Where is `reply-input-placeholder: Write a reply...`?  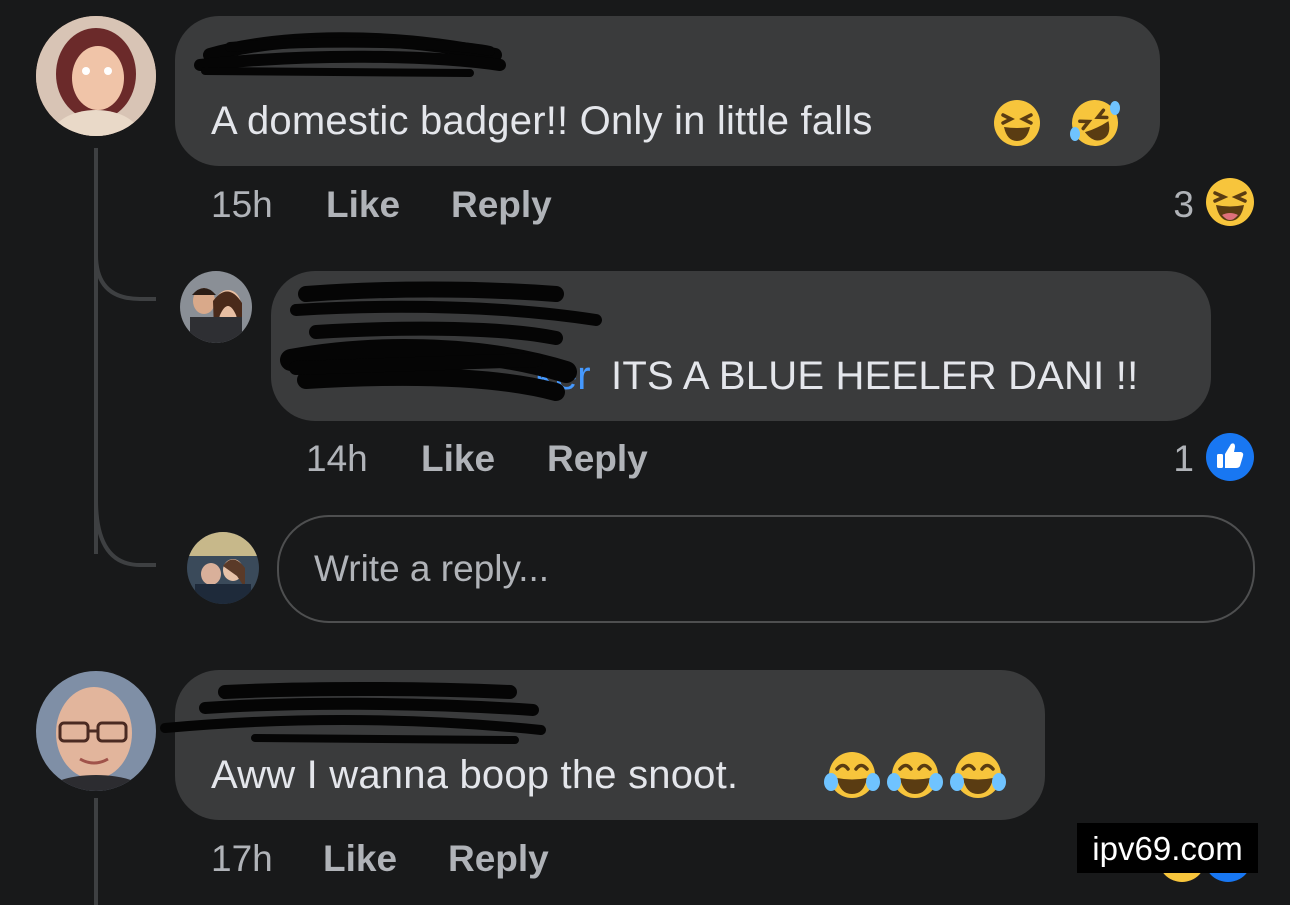
reply-input-placeholder: Write a reply... is located at coordinates (432, 568).